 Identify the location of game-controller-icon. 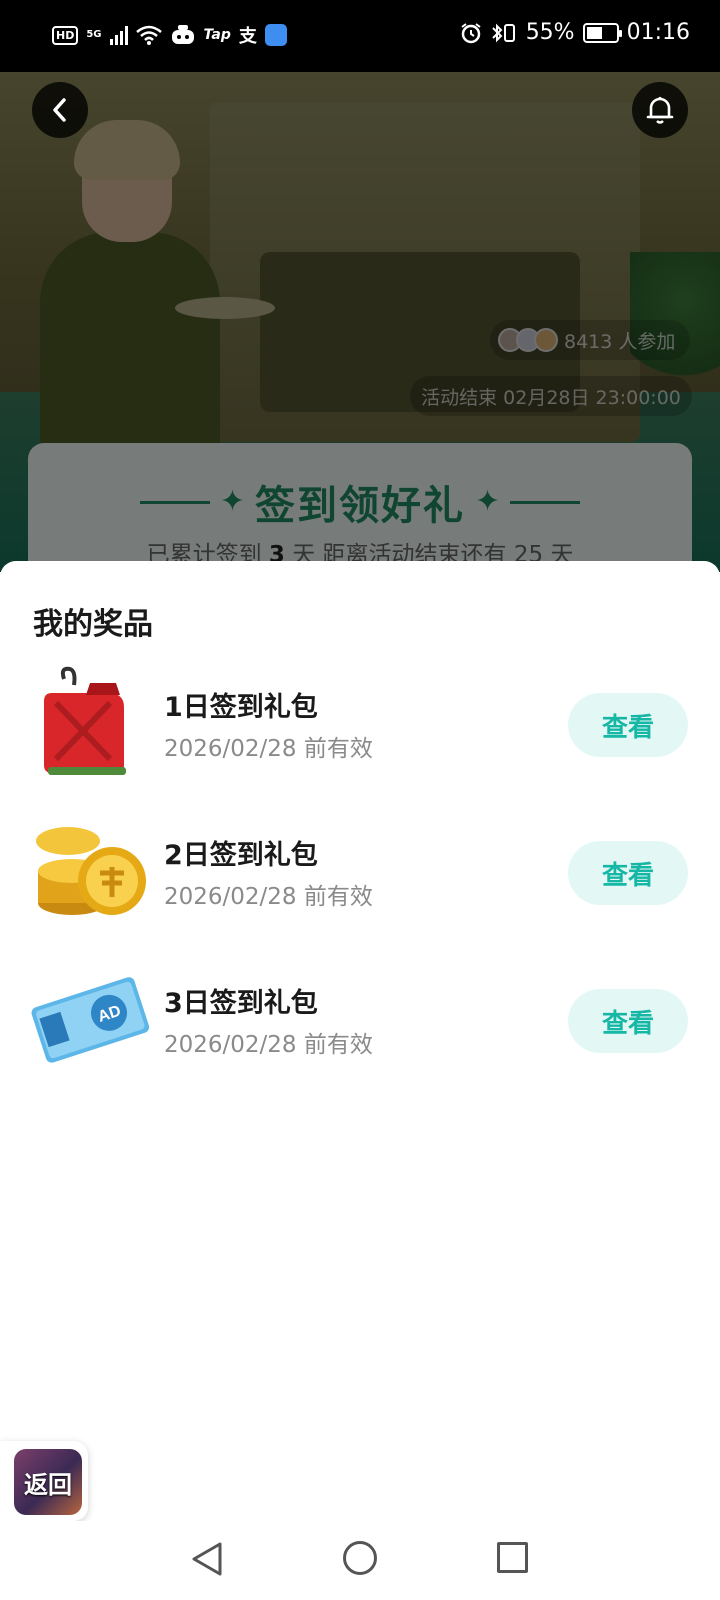
(182, 34).